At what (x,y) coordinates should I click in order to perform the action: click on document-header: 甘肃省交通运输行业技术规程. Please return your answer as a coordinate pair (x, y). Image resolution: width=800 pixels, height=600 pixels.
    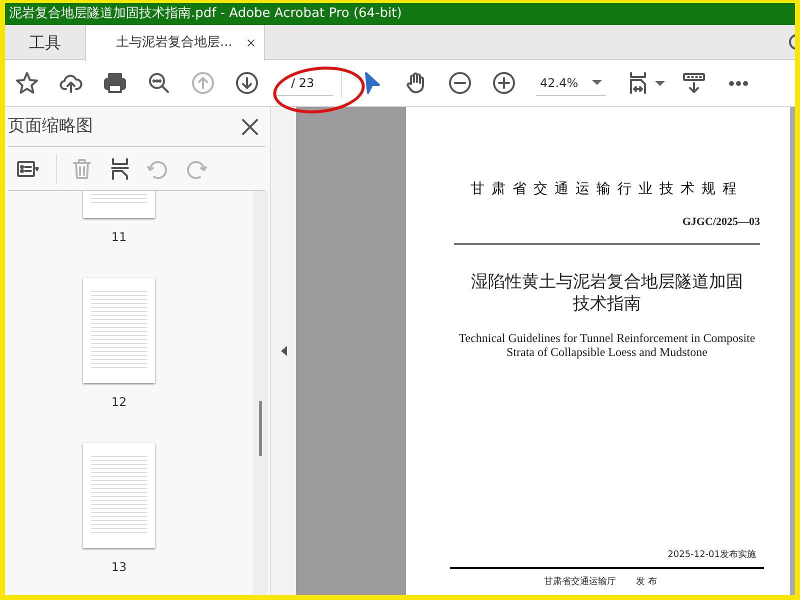
    Looking at the image, I should click on (607, 189).